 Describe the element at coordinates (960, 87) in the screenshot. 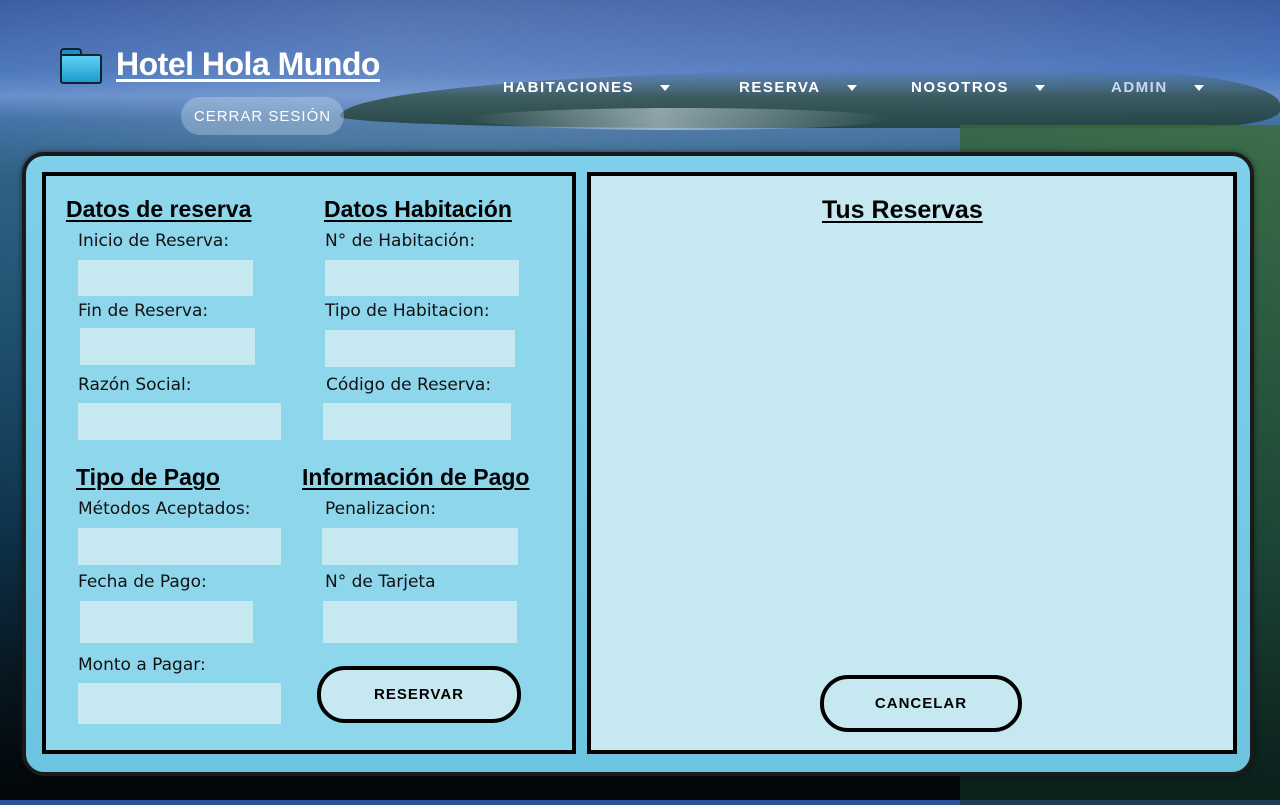

I see `nav-item-label: NOSOTROS` at that location.